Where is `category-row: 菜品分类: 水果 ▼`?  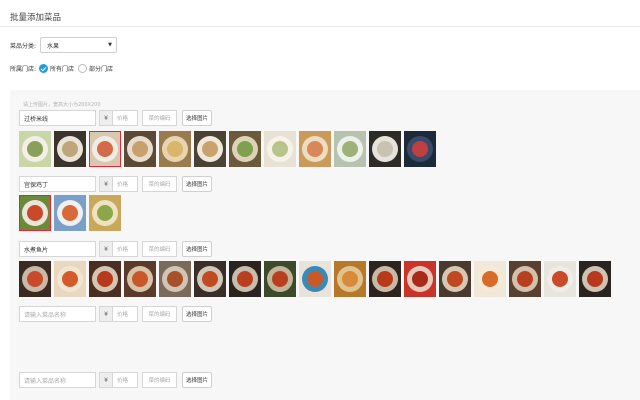
category-row: 菜品分类: 水果 ▼ is located at coordinates (64, 45).